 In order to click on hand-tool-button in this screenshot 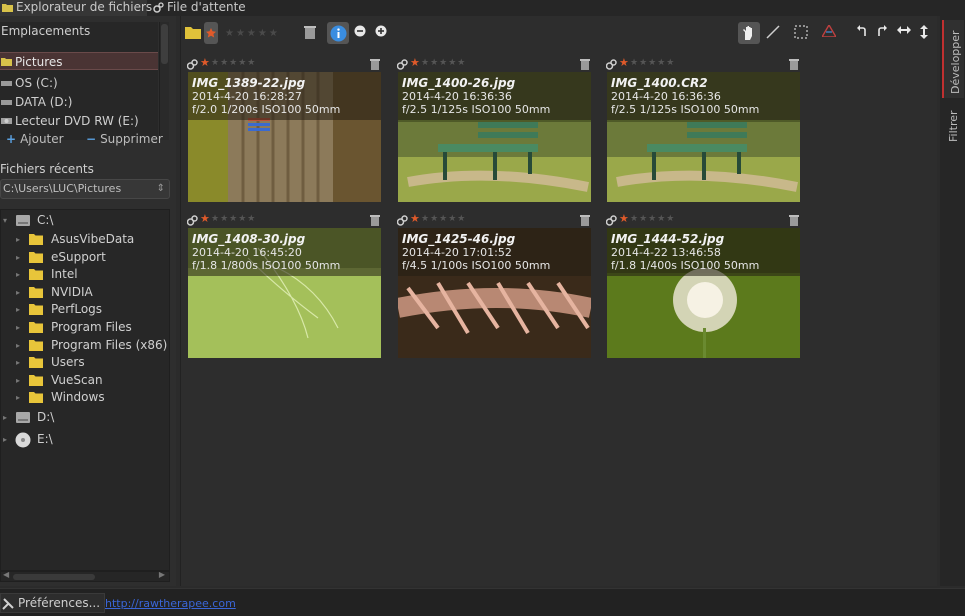, I will do `click(749, 33)`.